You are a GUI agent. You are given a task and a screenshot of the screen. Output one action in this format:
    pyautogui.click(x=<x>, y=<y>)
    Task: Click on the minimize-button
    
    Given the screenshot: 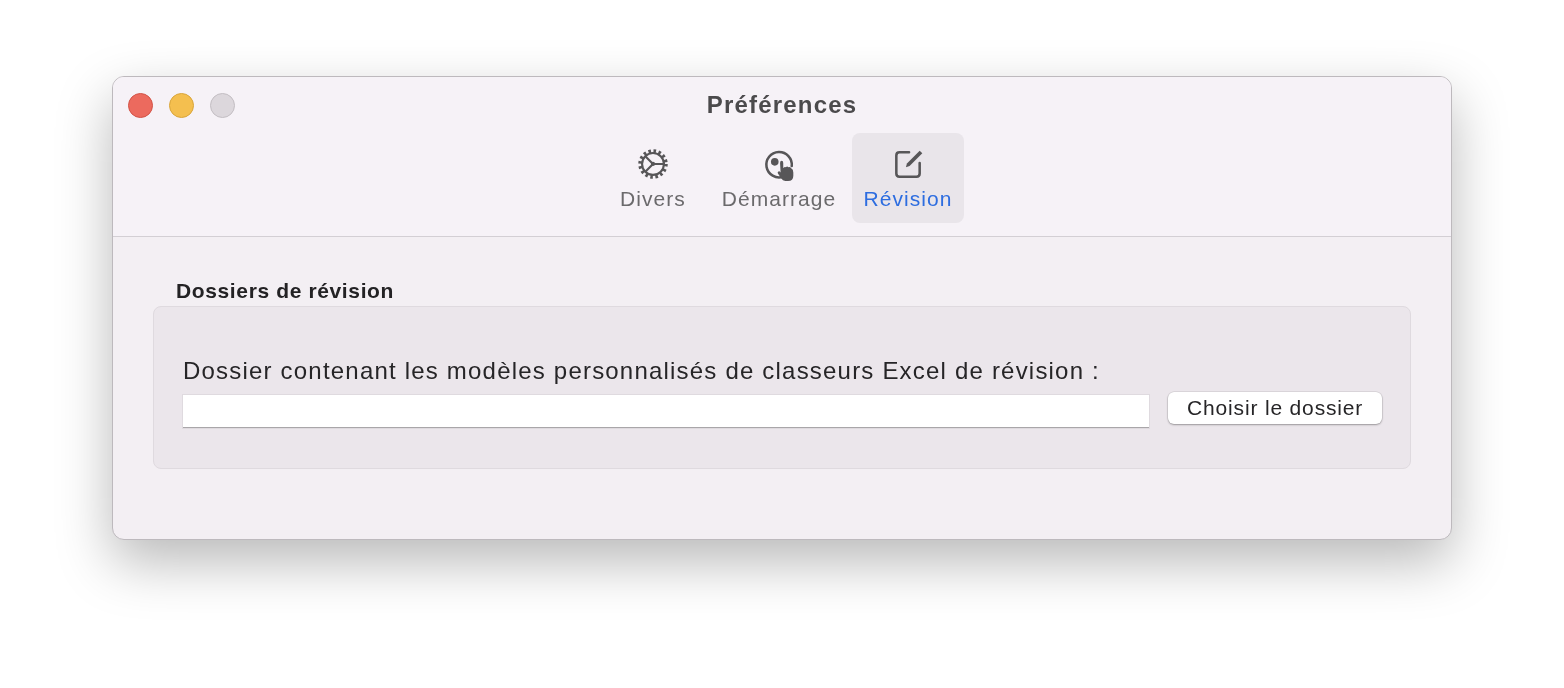 What is the action you would take?
    pyautogui.click(x=181, y=105)
    